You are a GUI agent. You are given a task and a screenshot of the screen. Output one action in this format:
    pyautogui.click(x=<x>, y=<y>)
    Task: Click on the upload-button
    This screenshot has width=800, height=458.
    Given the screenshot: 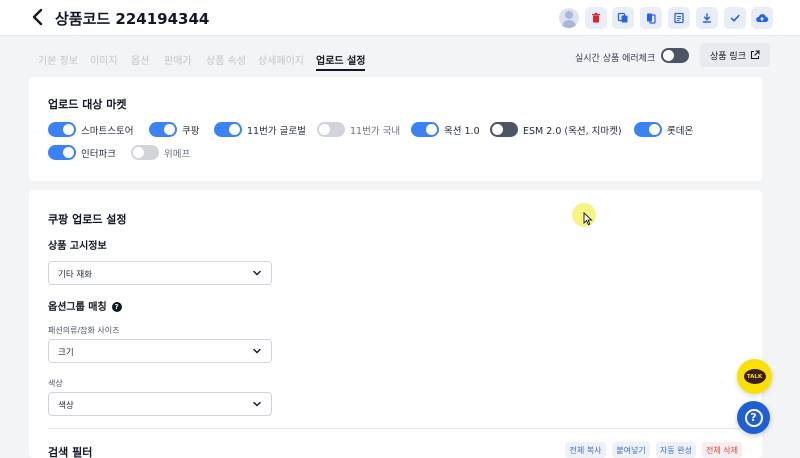 What is the action you would take?
    pyautogui.click(x=762, y=18)
    